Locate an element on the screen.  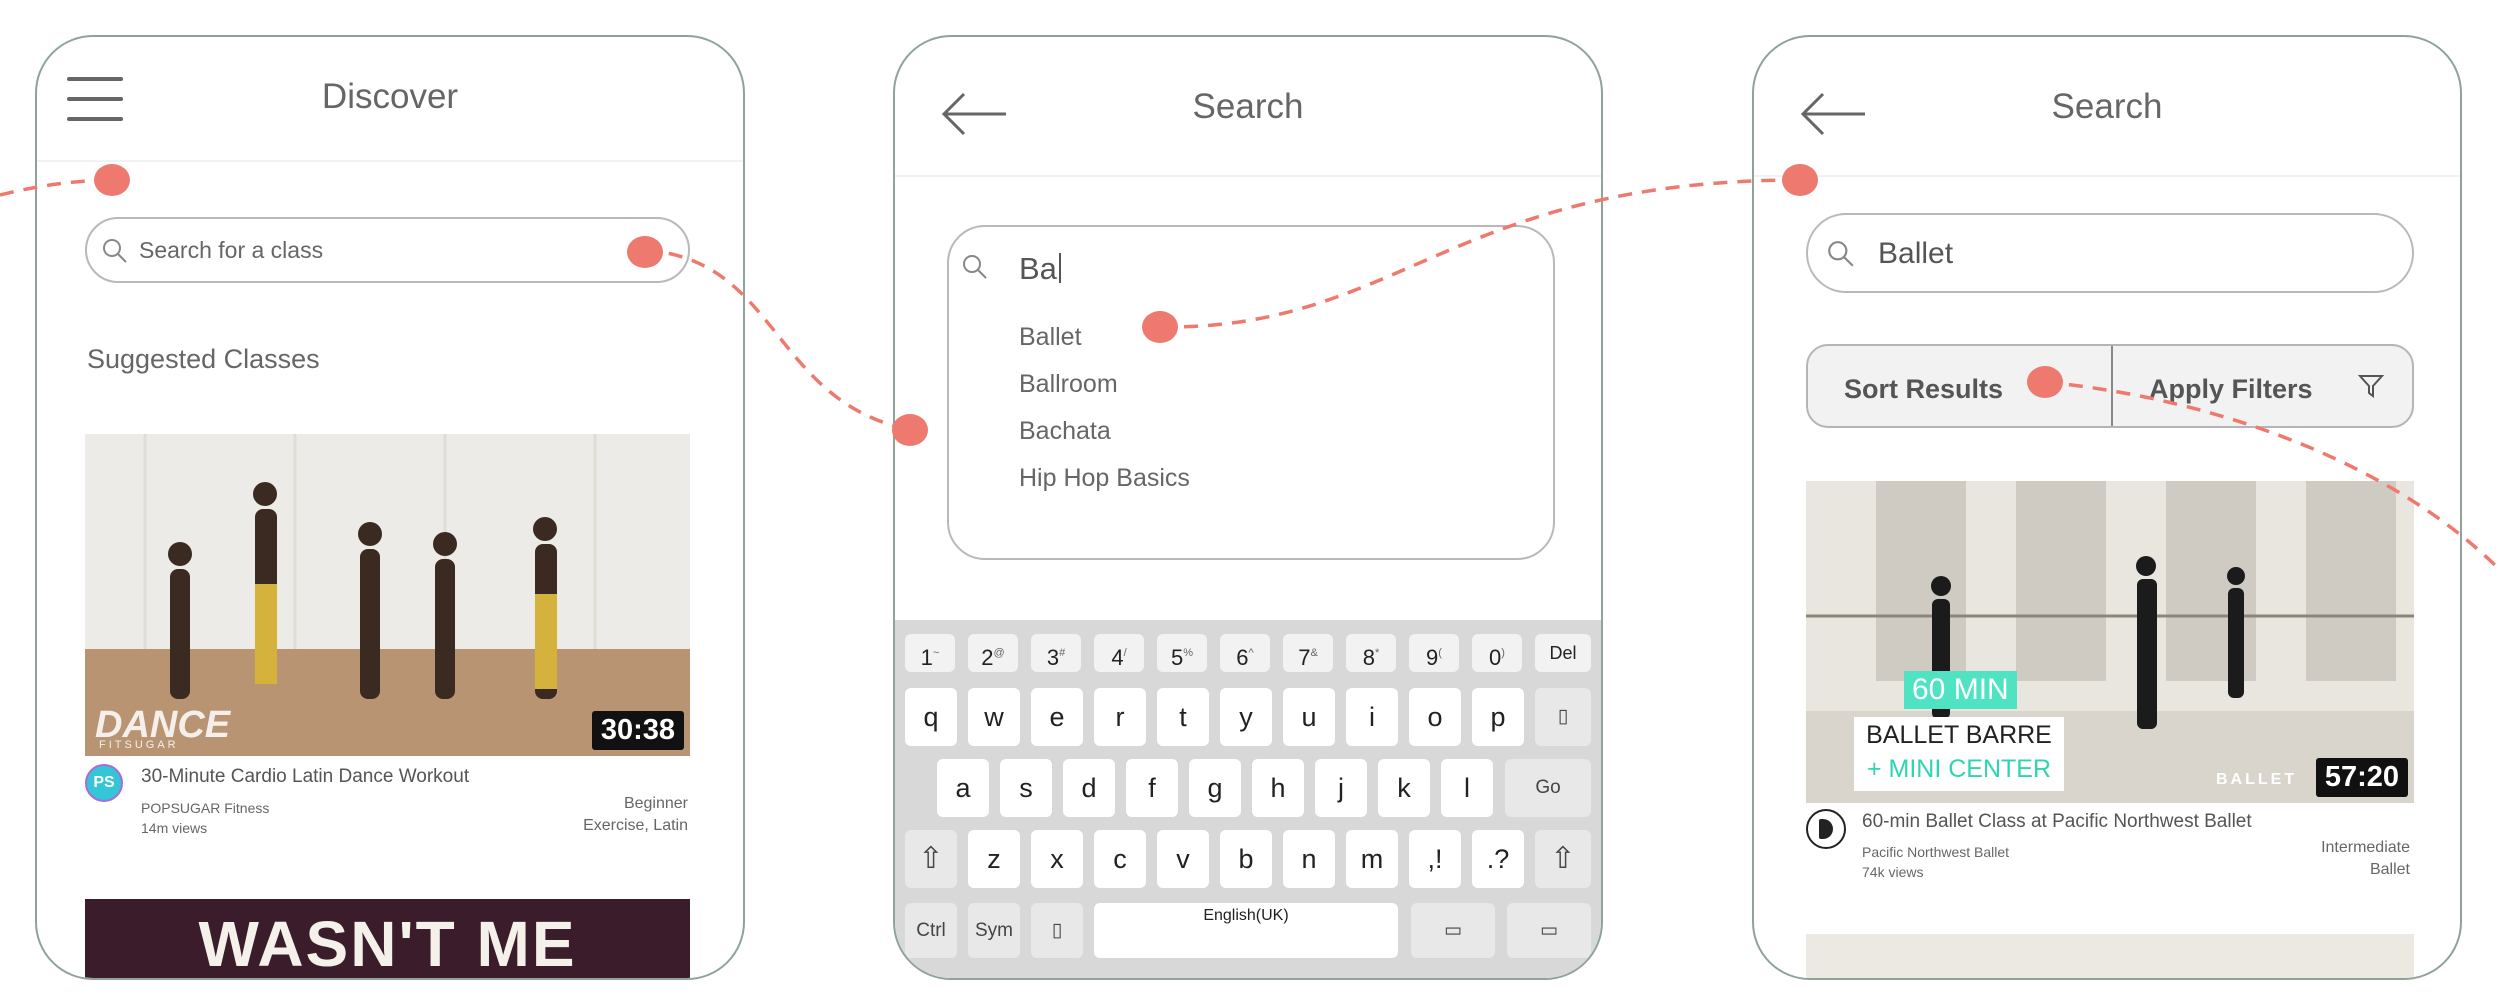
key-4: 4/ is located at coordinates (1119, 653).